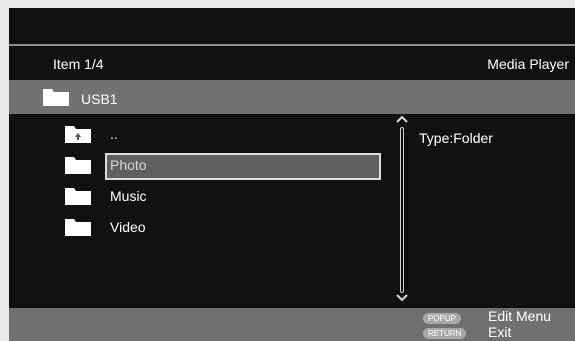  Describe the element at coordinates (500, 332) in the screenshot. I see `return-hint-label: Exit` at that location.